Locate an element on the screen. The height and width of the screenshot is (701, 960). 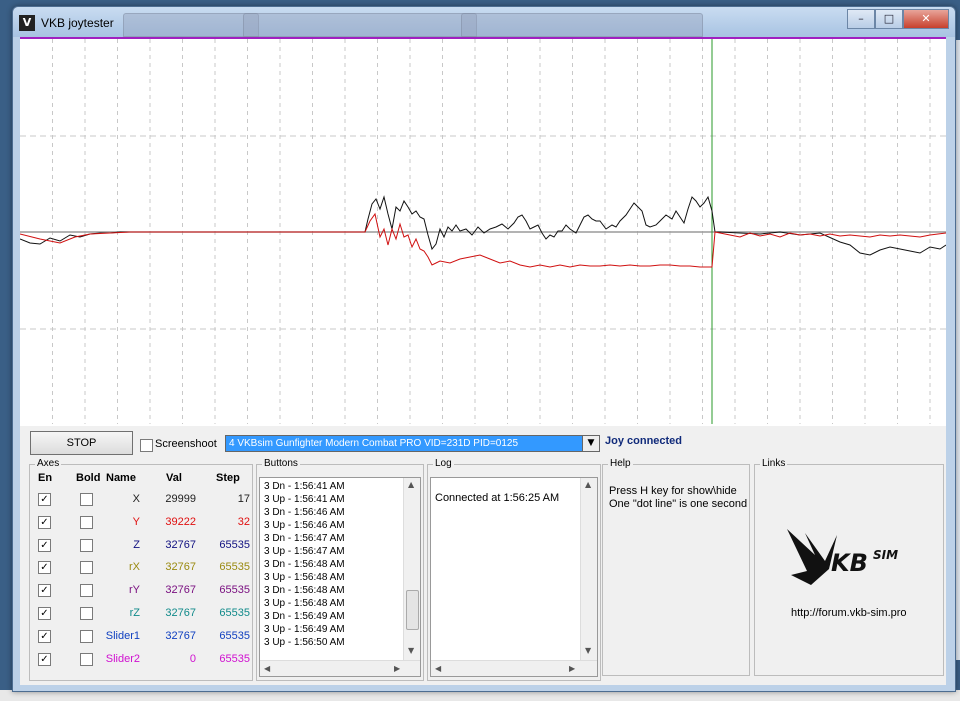
button-event-line: 3 Up - 1:56:47 AM is located at coordinates (304, 551).